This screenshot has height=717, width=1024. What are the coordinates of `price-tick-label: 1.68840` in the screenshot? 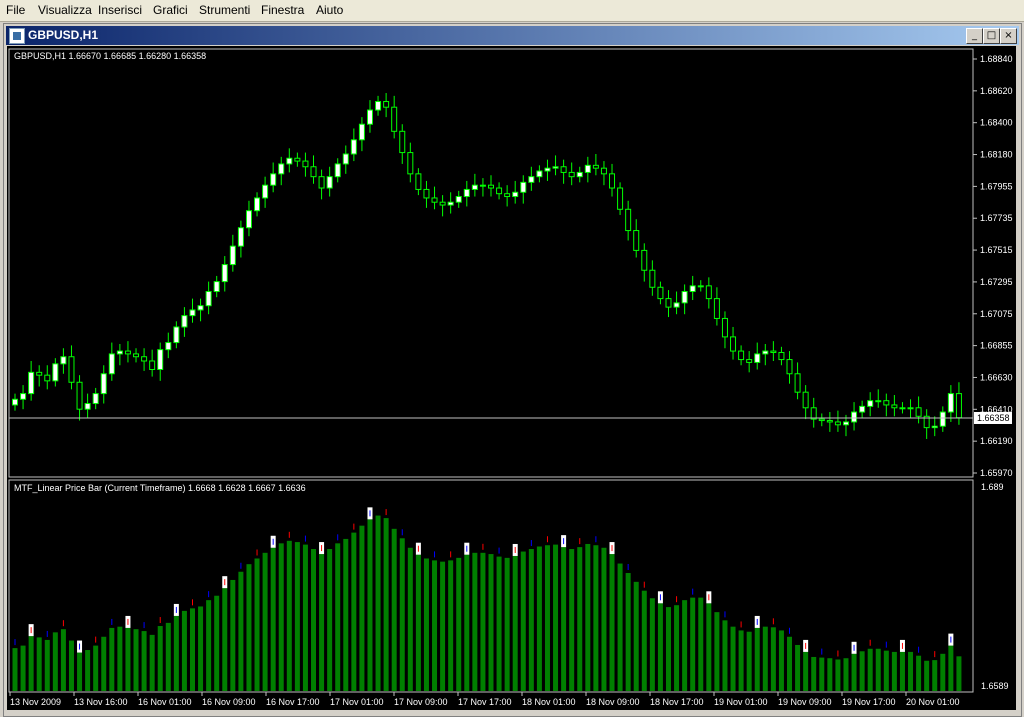 It's located at (996, 59).